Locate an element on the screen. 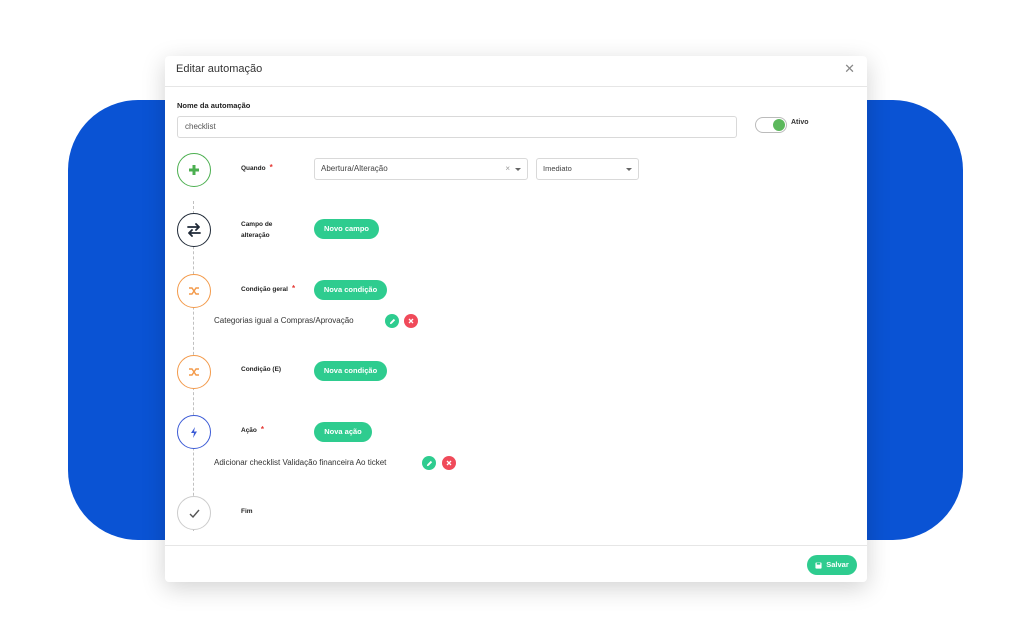  timing-select: Imediato is located at coordinates (587, 169).